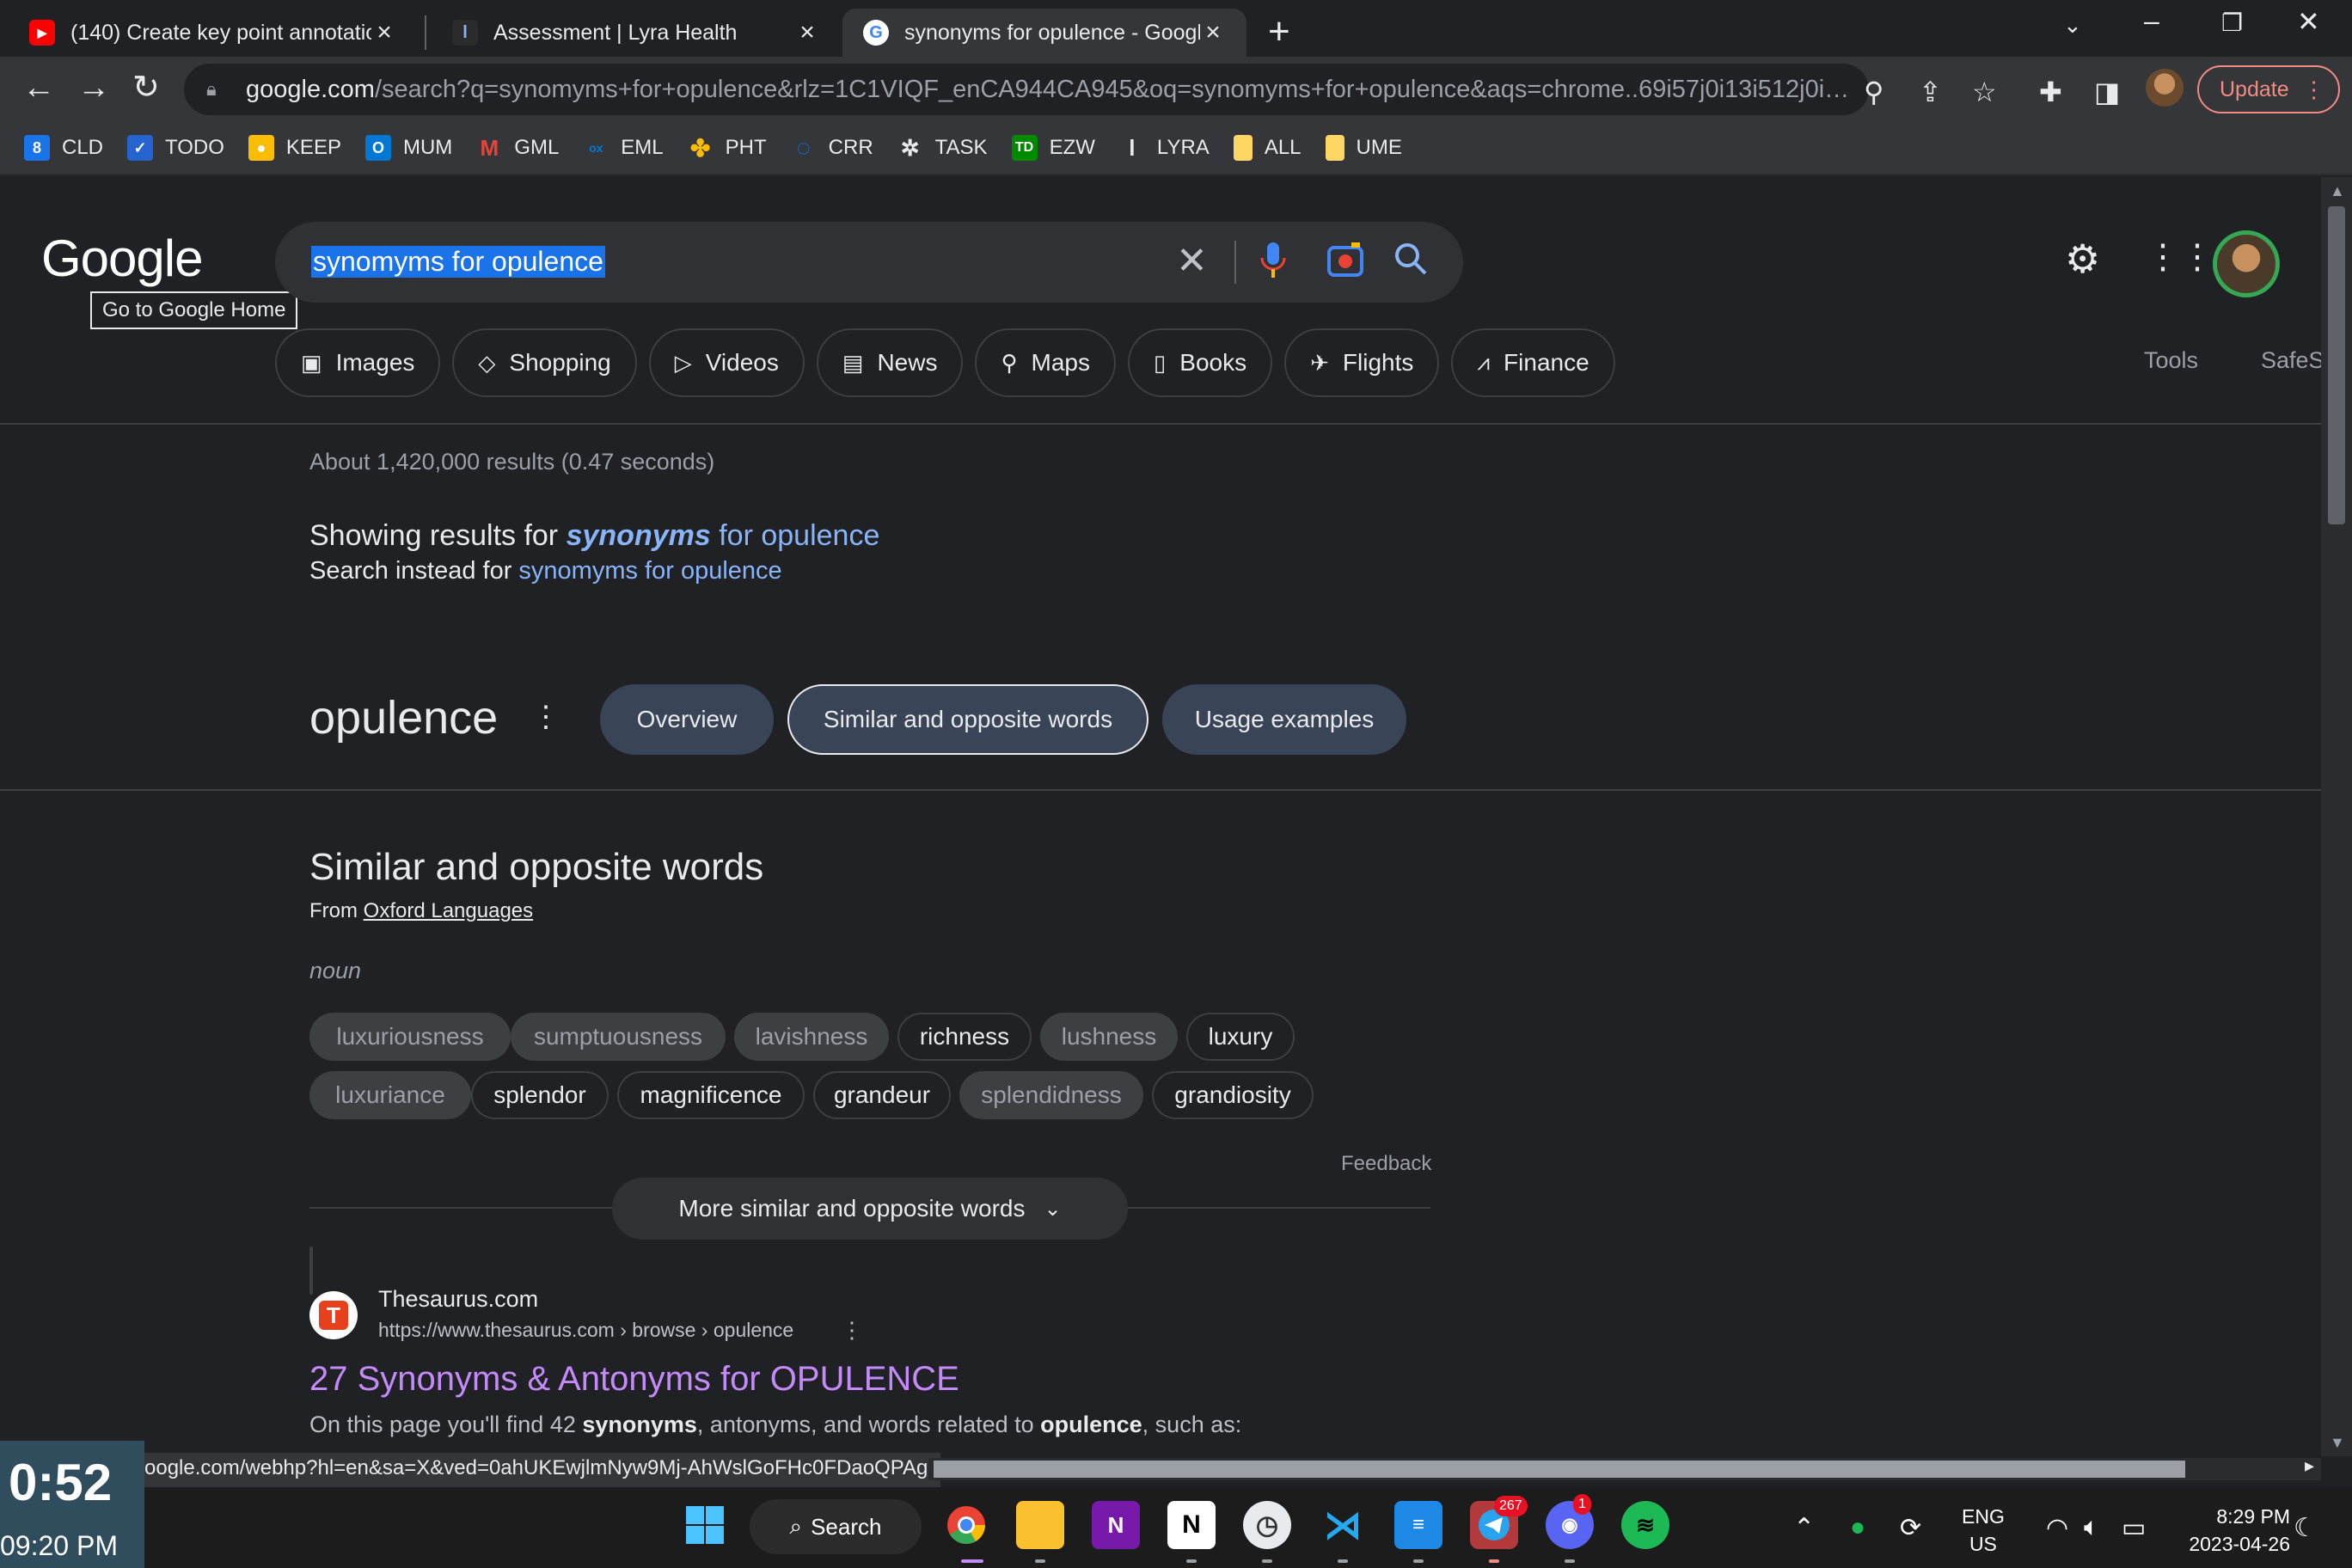 The height and width of the screenshot is (1568, 2352). What do you see at coordinates (1053, 148) in the screenshot?
I see `bookmark-ezw: TD EZW` at bounding box center [1053, 148].